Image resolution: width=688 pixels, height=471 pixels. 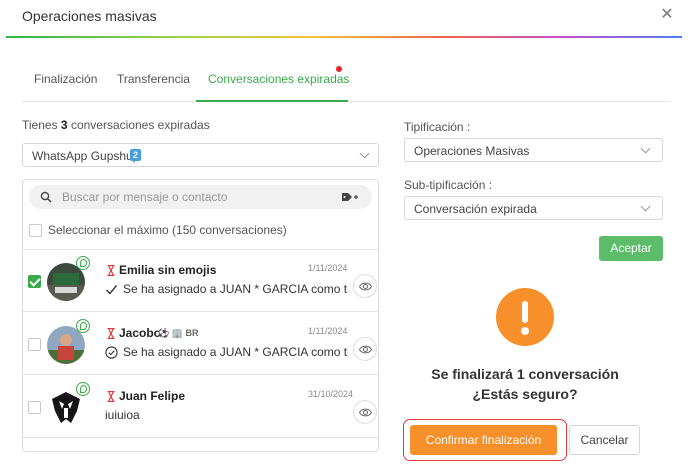 I want to click on search-box, so click(x=200, y=197).